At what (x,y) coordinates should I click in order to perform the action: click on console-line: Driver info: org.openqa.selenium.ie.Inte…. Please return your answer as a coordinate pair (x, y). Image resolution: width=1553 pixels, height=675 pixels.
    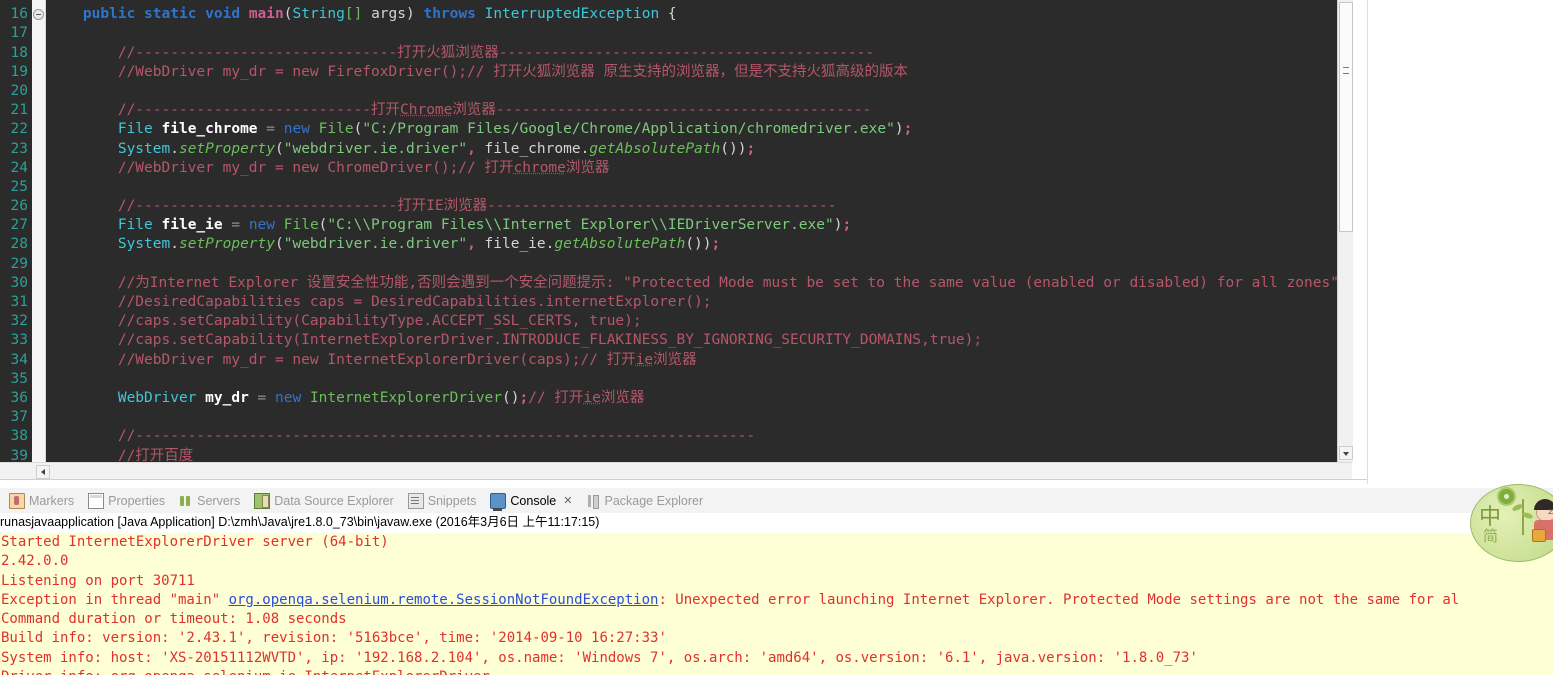
    Looking at the image, I should click on (776, 671).